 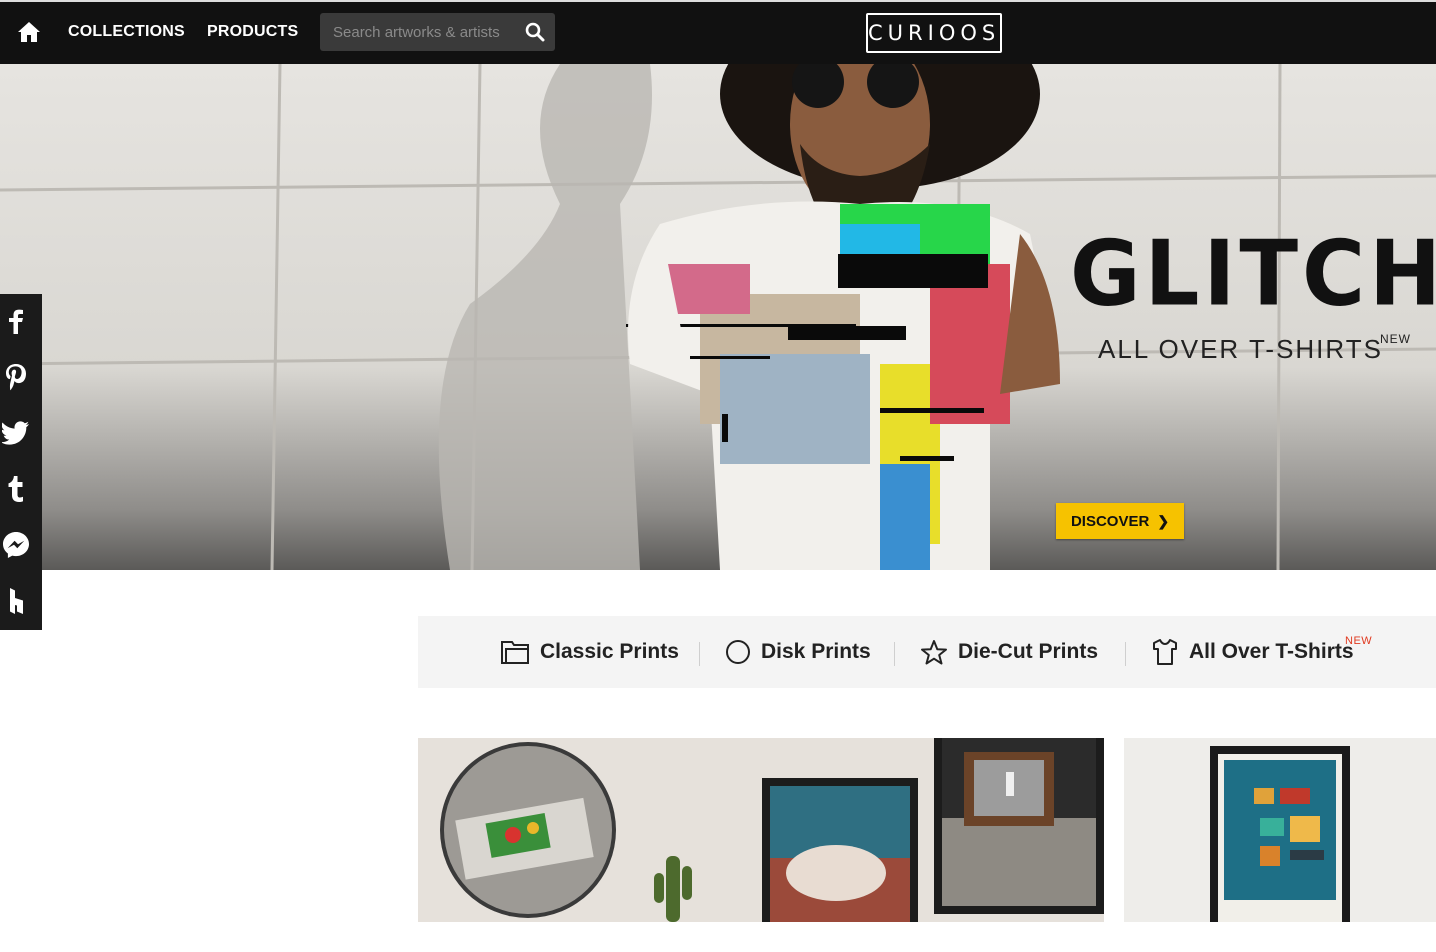 I want to click on tab-label: Disk Prints, so click(x=816, y=651).